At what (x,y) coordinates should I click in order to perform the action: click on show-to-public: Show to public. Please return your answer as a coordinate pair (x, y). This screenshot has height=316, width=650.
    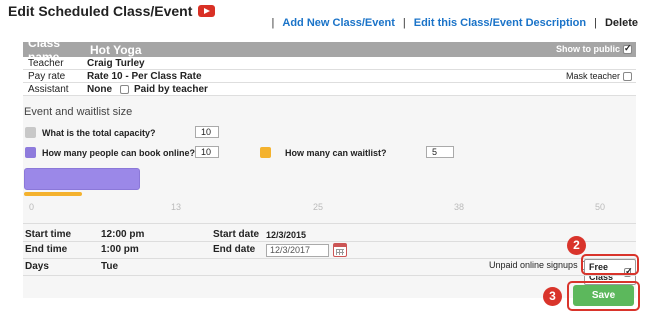
    Looking at the image, I should click on (594, 48).